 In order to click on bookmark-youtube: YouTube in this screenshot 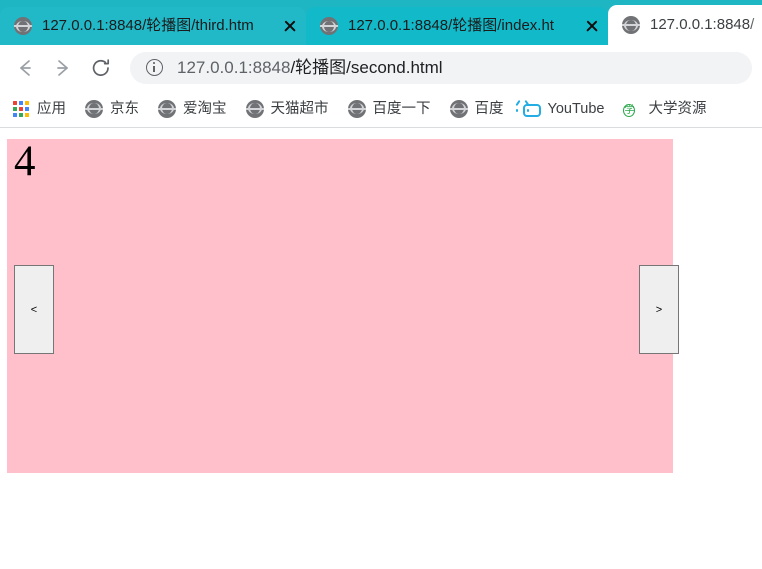, I will do `click(560, 108)`.